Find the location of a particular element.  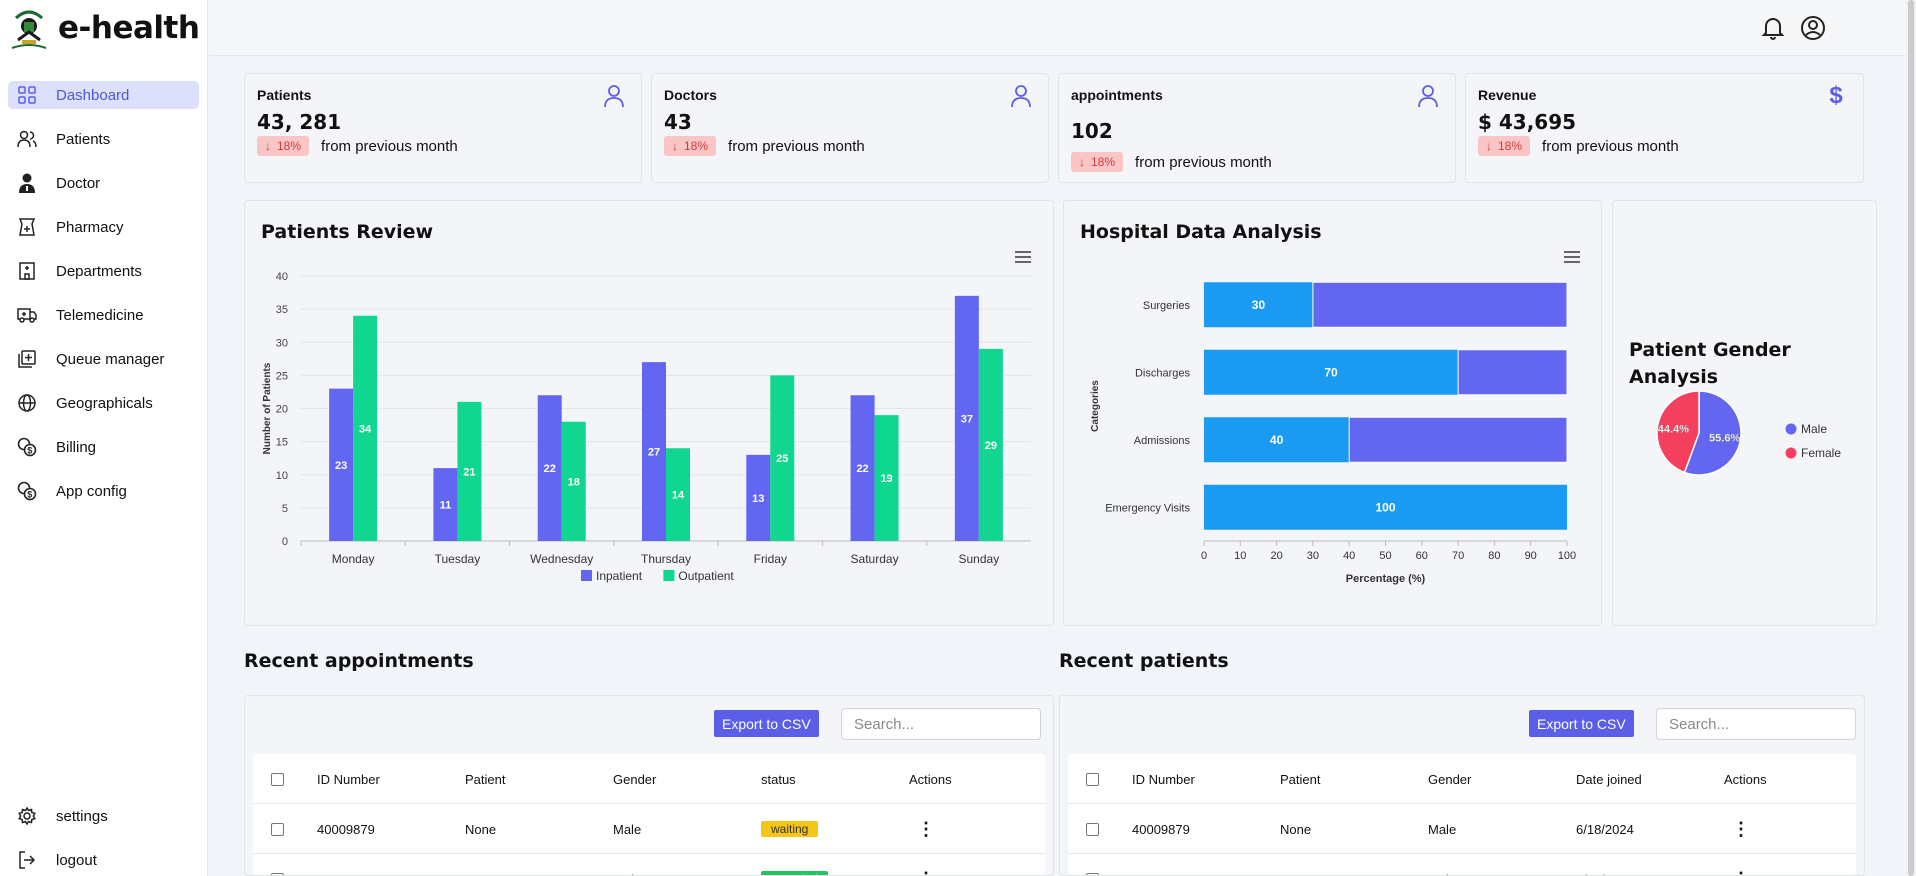

data-label: 22 is located at coordinates (550, 469).